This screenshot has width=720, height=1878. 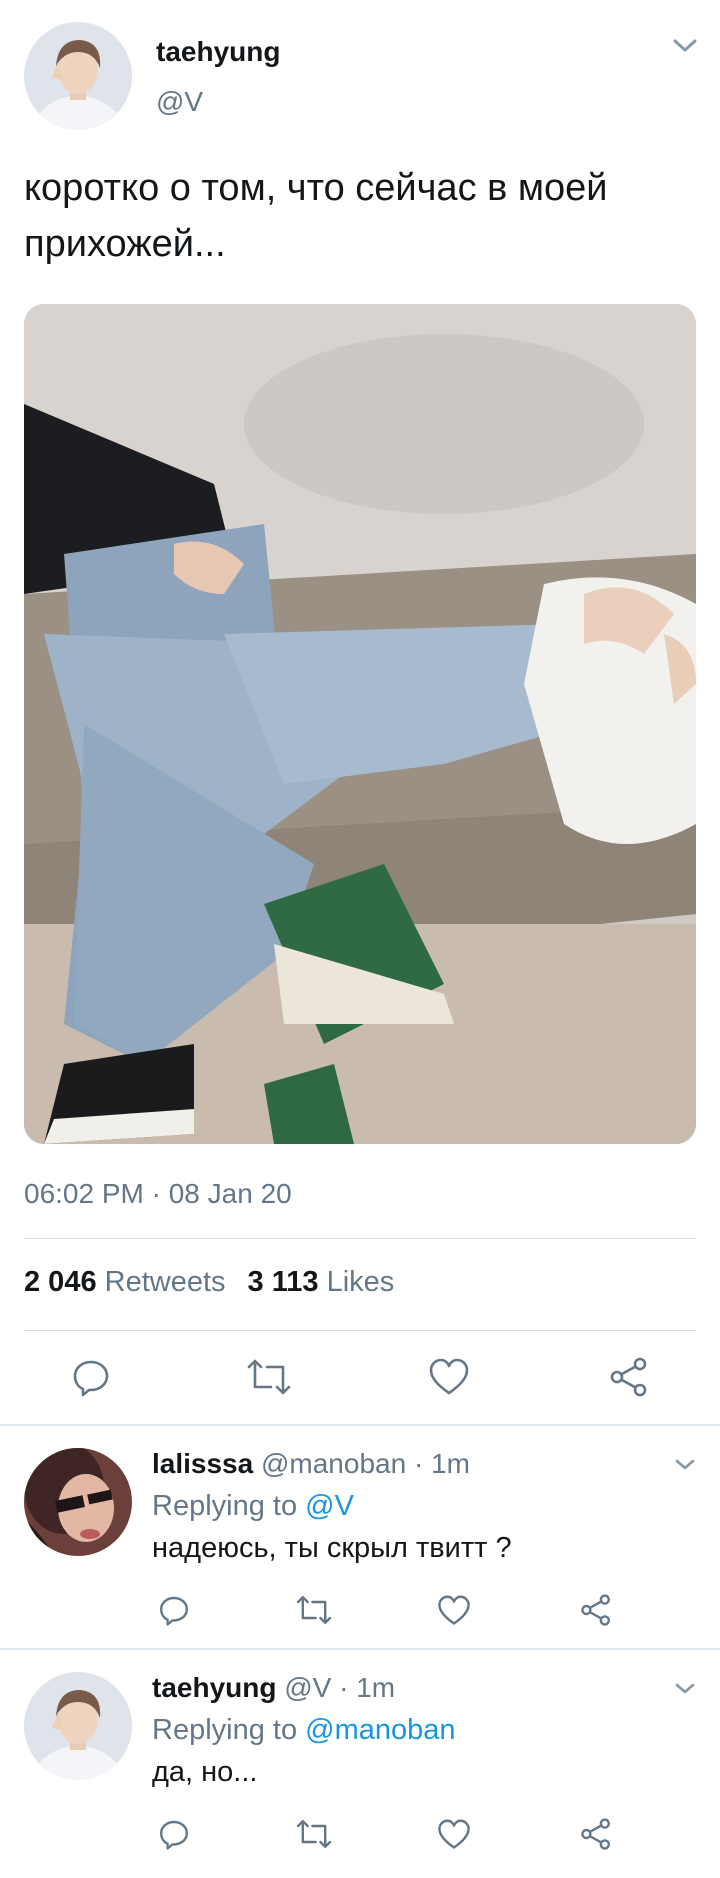 What do you see at coordinates (165, 1282) in the screenshot?
I see `retweets-label: Retweets` at bounding box center [165, 1282].